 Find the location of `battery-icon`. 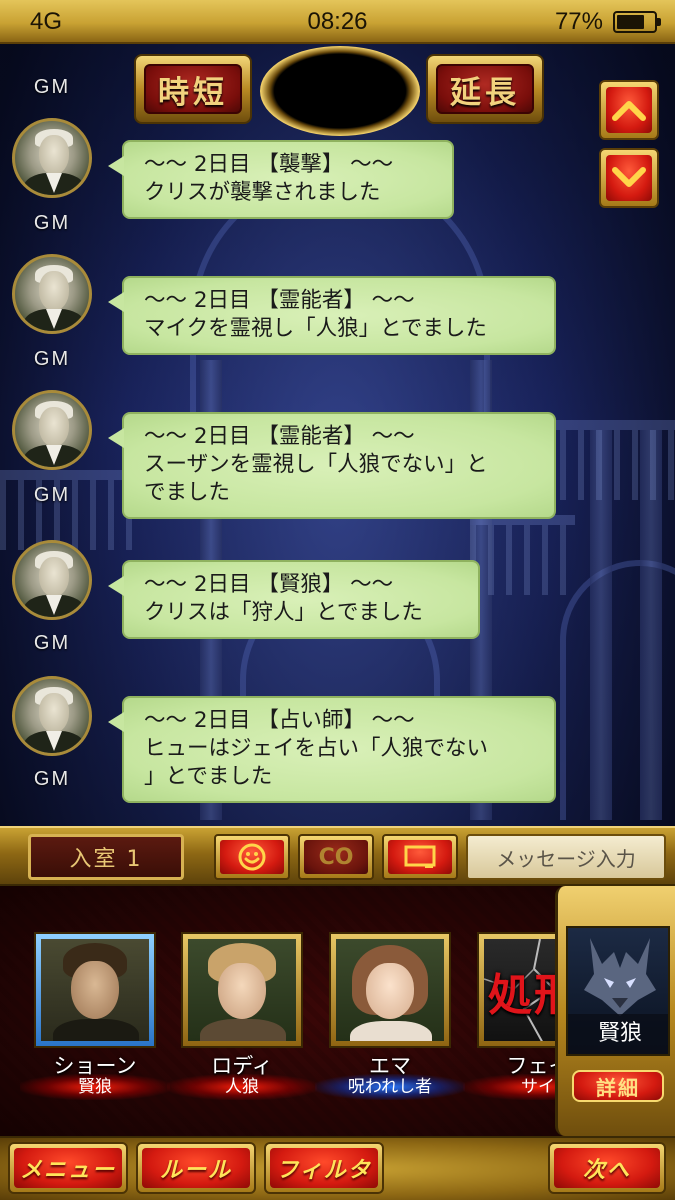

battery-icon is located at coordinates (637, 22).